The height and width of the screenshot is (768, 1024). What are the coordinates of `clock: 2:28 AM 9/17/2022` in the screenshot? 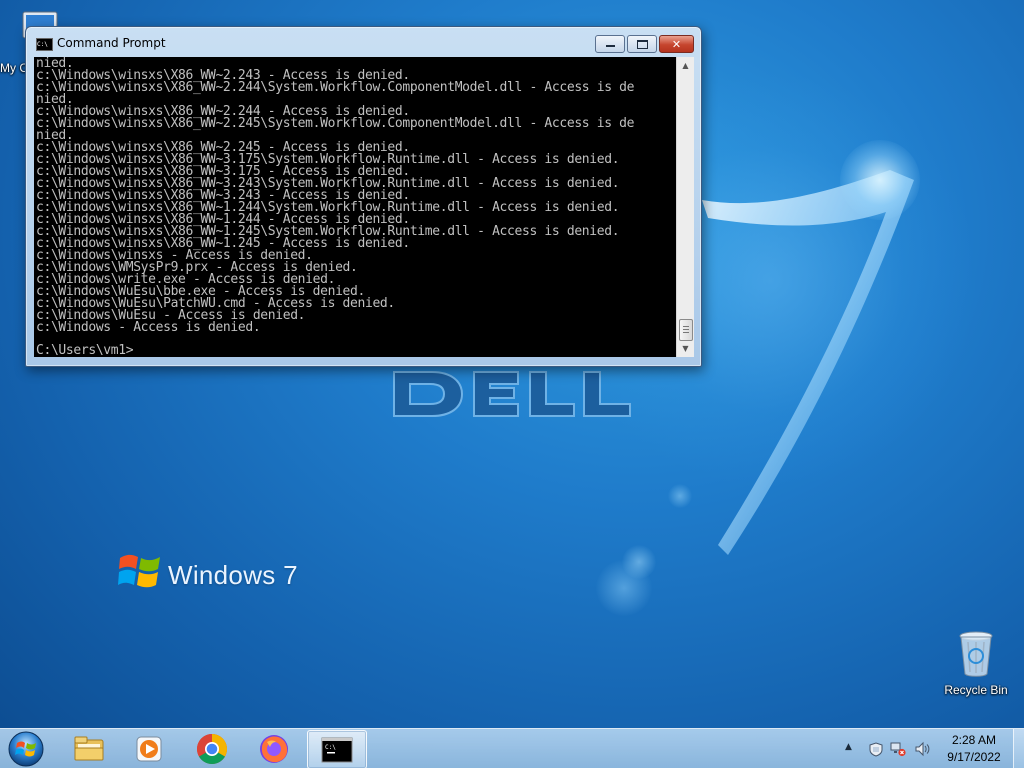 It's located at (974, 749).